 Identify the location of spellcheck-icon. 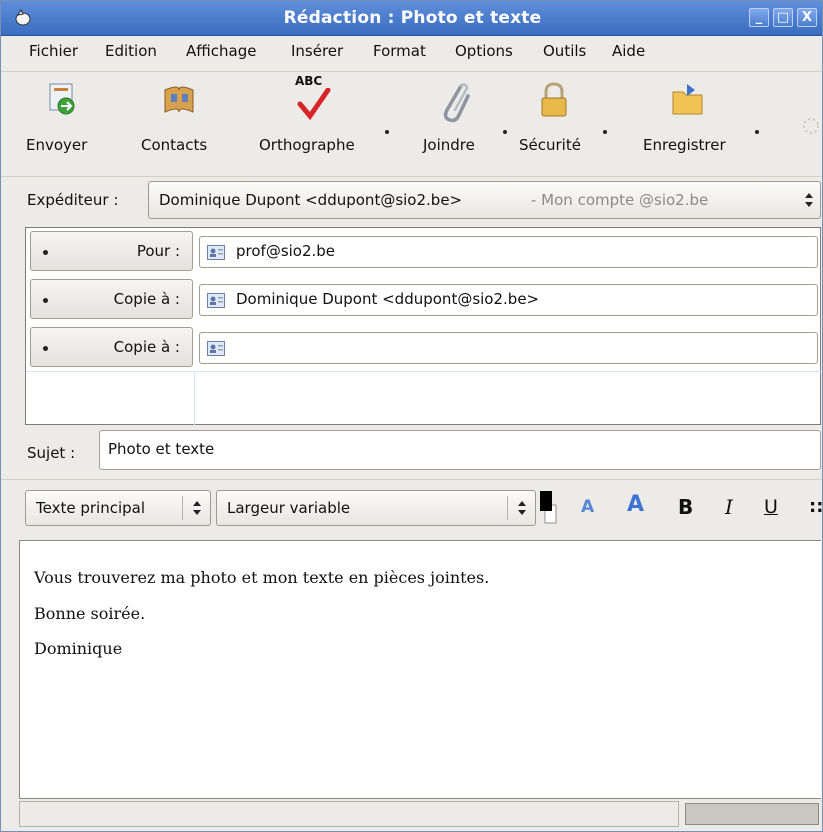
(314, 104).